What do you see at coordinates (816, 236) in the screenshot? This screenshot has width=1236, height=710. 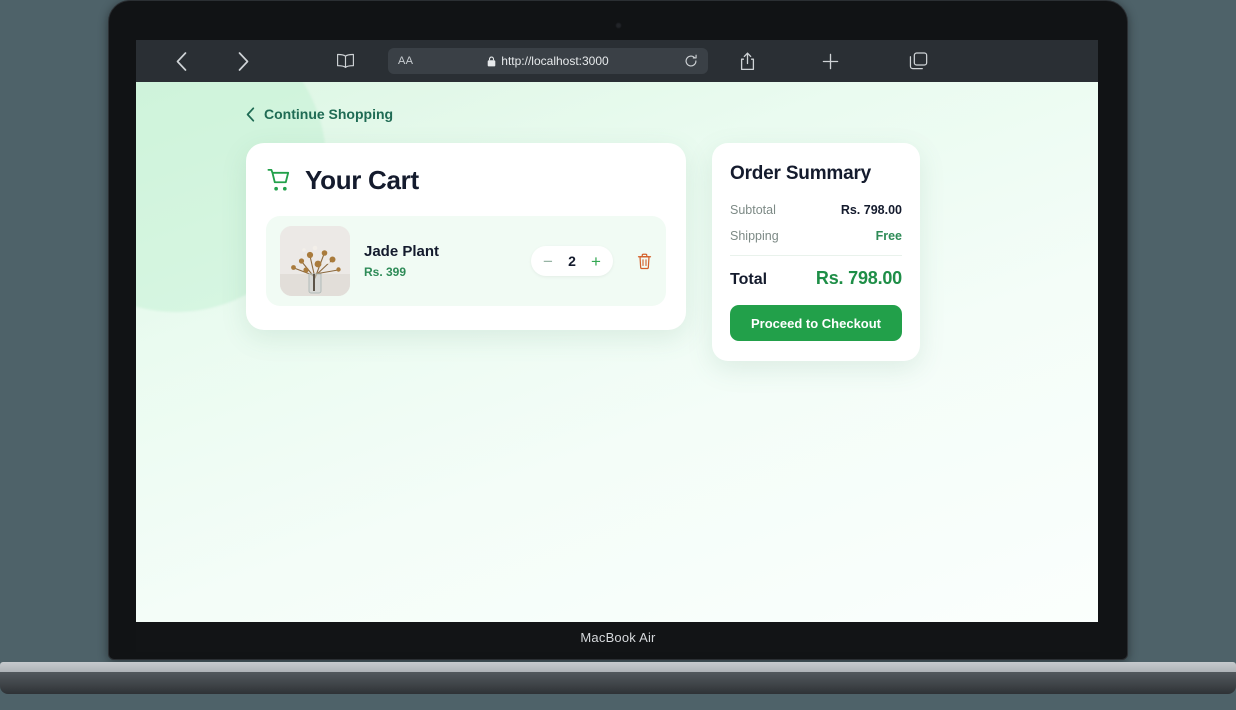 I see `summary-row-shipping: Shipping Free` at bounding box center [816, 236].